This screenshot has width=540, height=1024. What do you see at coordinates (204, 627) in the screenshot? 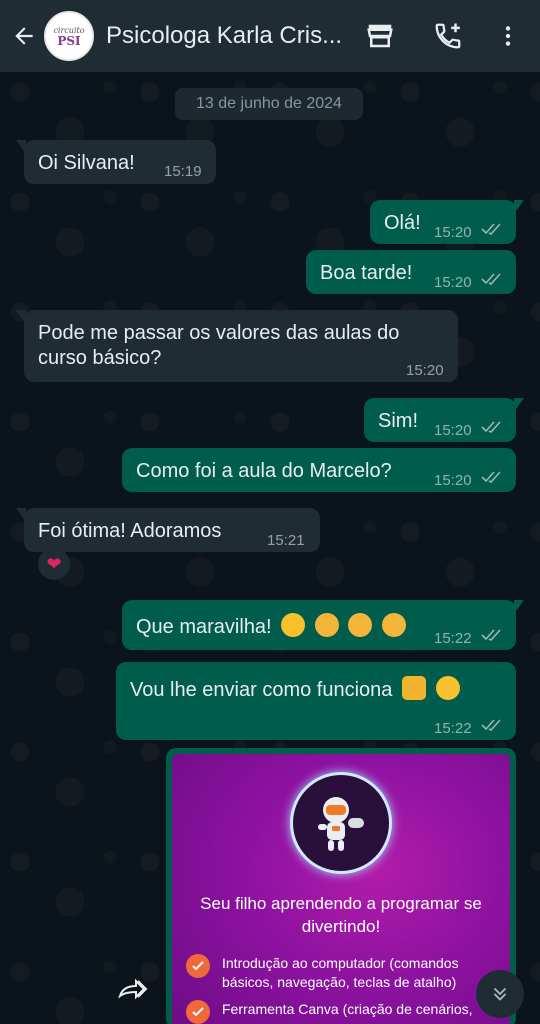
I see `message-text: Que maravilha!` at bounding box center [204, 627].